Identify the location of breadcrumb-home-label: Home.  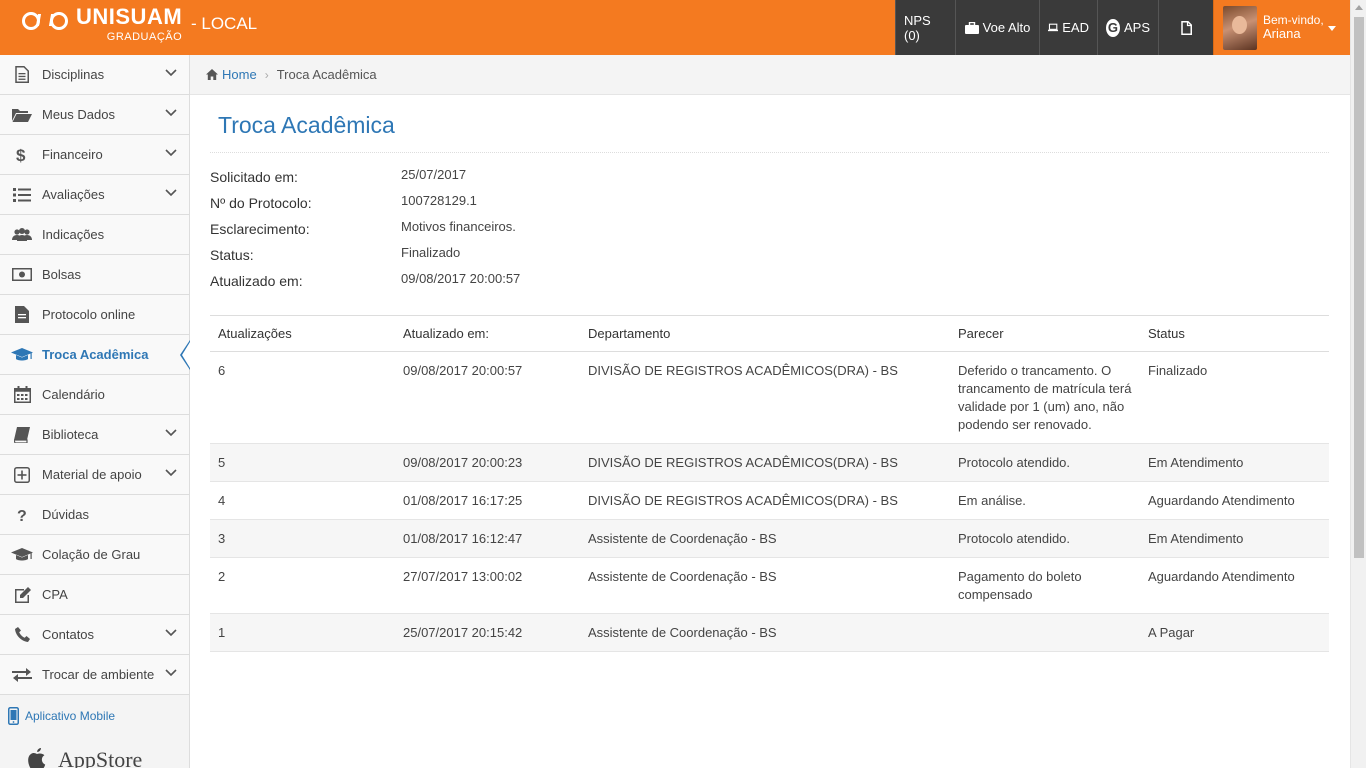
(239, 74).